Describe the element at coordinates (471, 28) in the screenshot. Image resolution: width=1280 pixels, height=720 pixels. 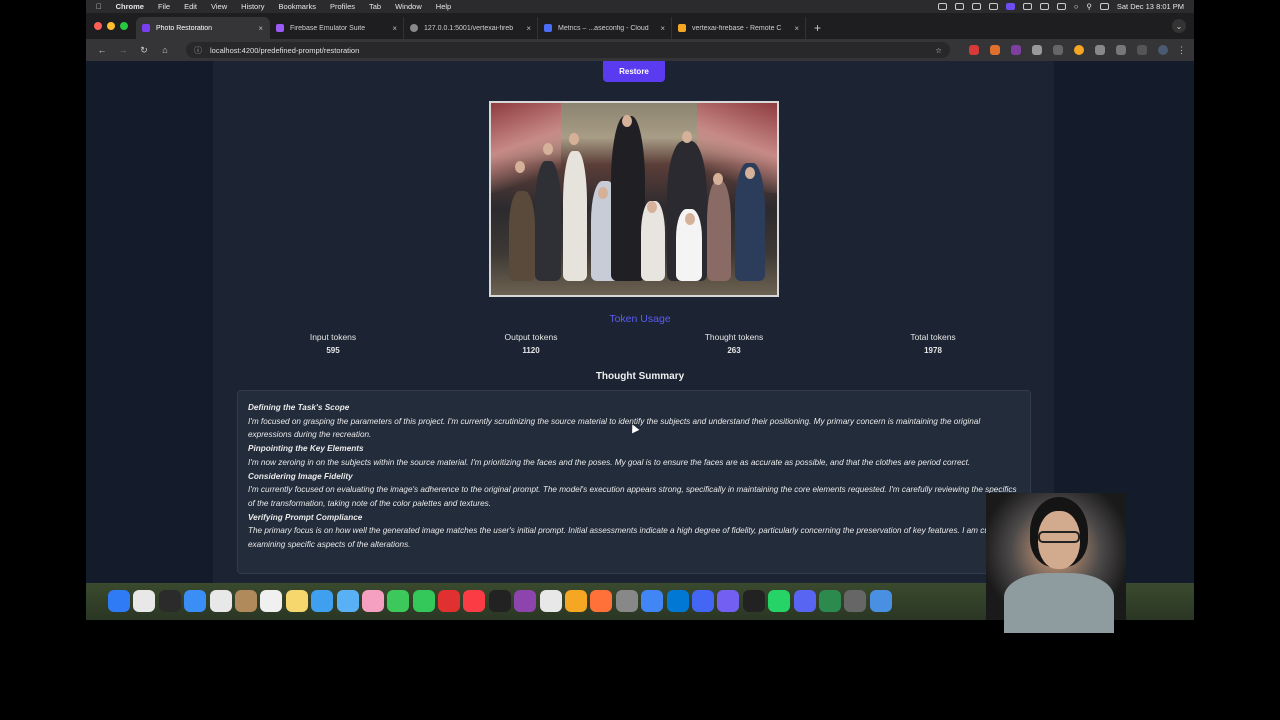
I see `tab-localhost-5001: 127.0.0.1:5001/vertexai-fireb ×` at that location.